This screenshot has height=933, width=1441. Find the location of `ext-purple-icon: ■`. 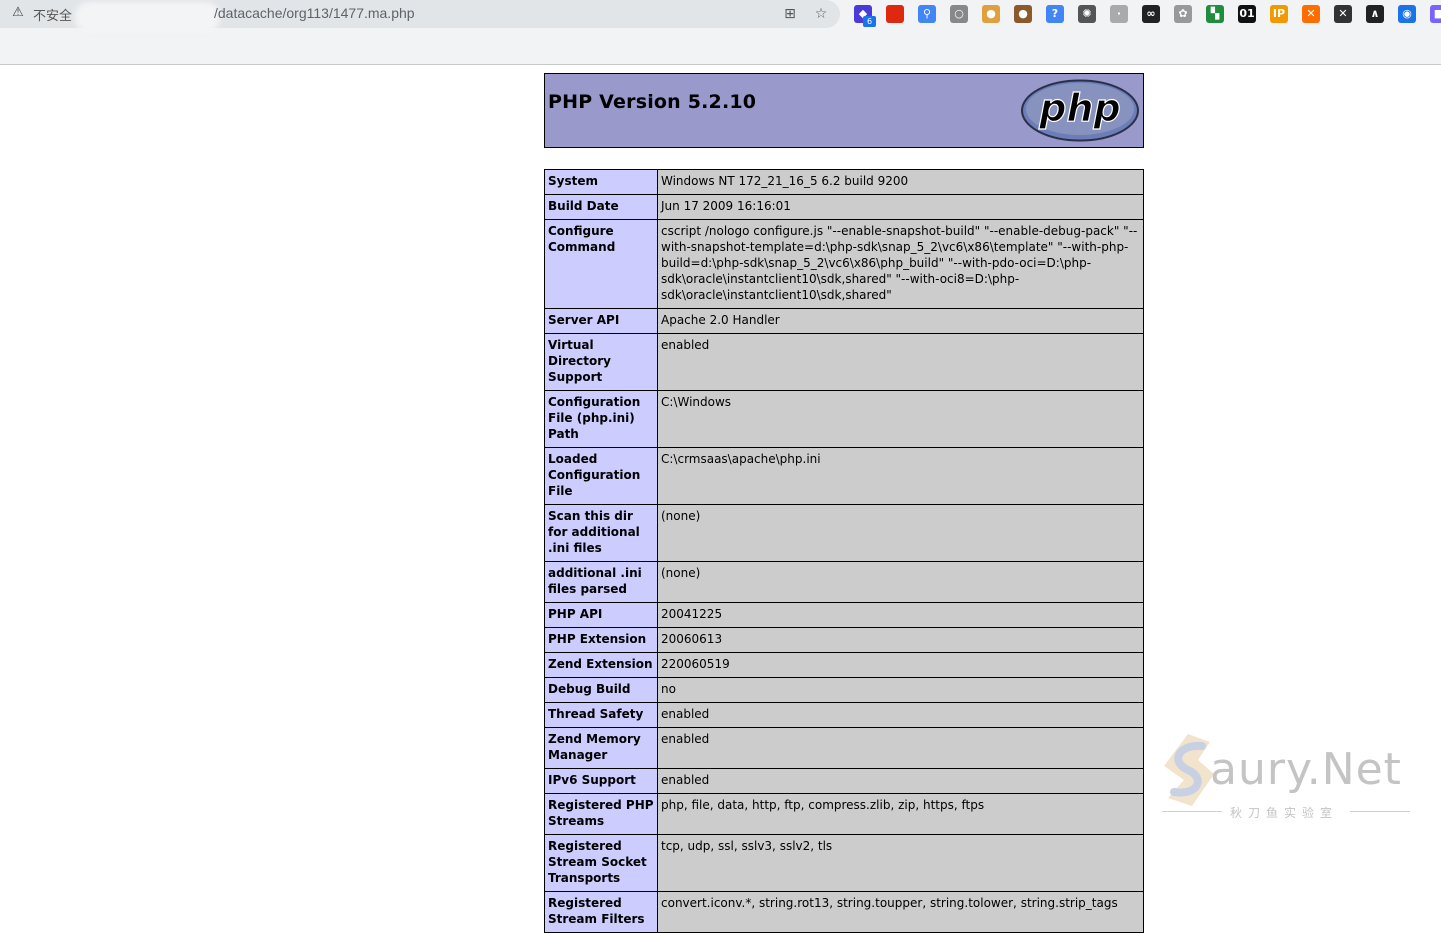

ext-purple-icon: ■ is located at coordinates (1435, 14).